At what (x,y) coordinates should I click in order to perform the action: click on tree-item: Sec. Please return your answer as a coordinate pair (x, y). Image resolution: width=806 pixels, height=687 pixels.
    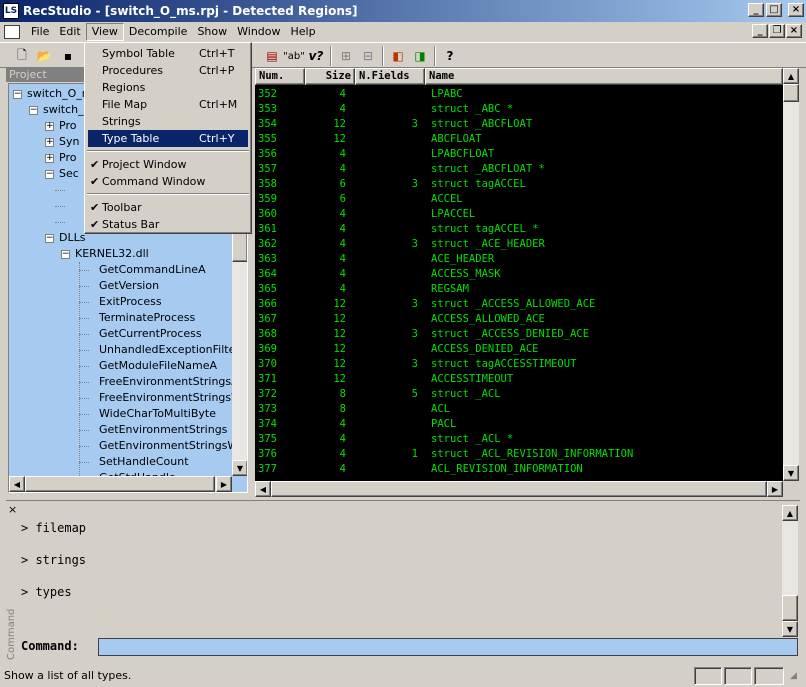
    Looking at the image, I should click on (69, 174).